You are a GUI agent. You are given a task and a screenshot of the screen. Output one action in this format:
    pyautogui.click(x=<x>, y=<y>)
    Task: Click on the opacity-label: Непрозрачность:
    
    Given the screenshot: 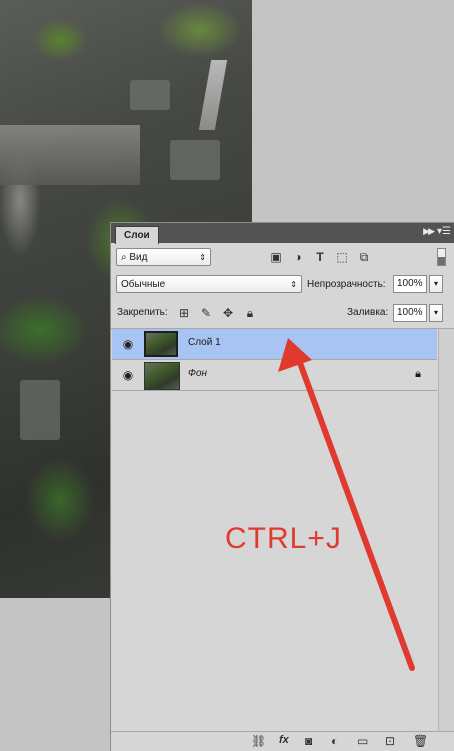 What is the action you would take?
    pyautogui.click(x=346, y=284)
    